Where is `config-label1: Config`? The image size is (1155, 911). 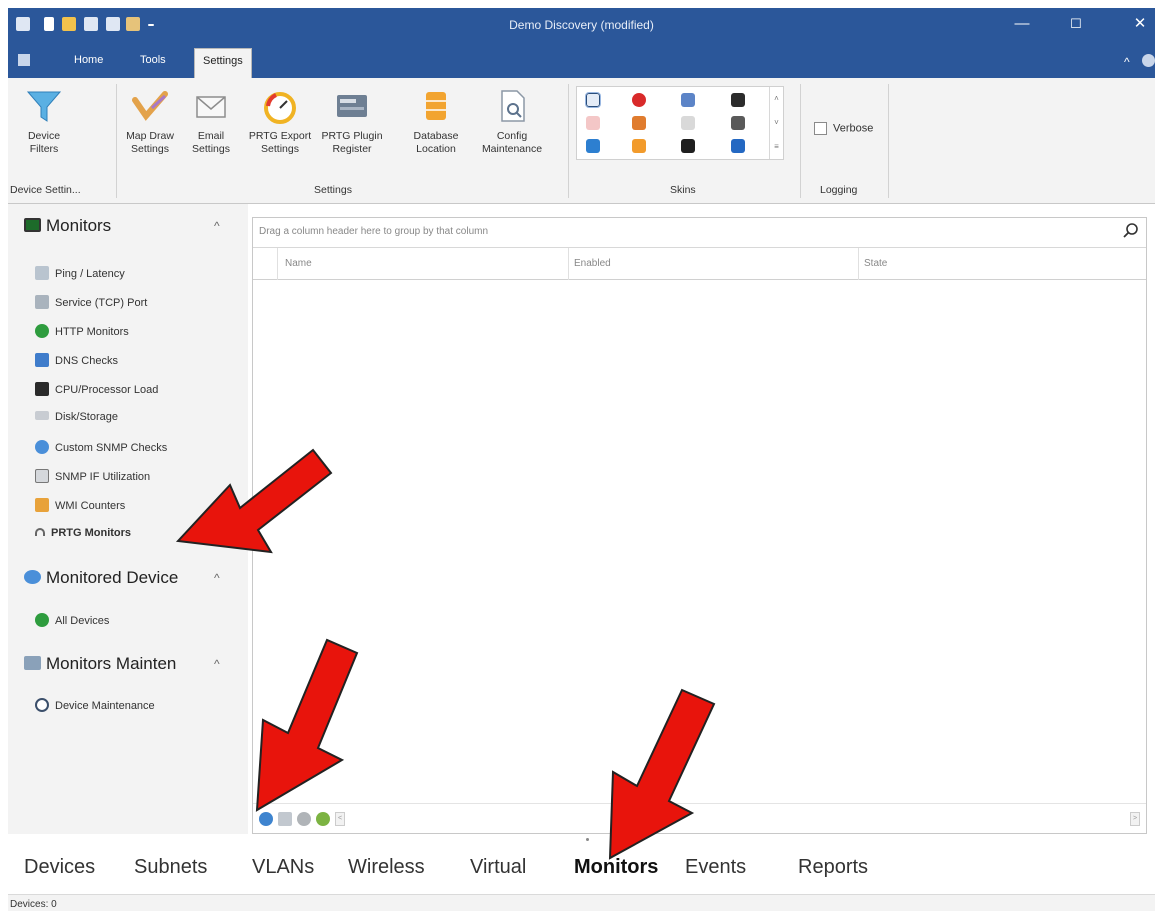
config-label1: Config is located at coordinates (512, 136).